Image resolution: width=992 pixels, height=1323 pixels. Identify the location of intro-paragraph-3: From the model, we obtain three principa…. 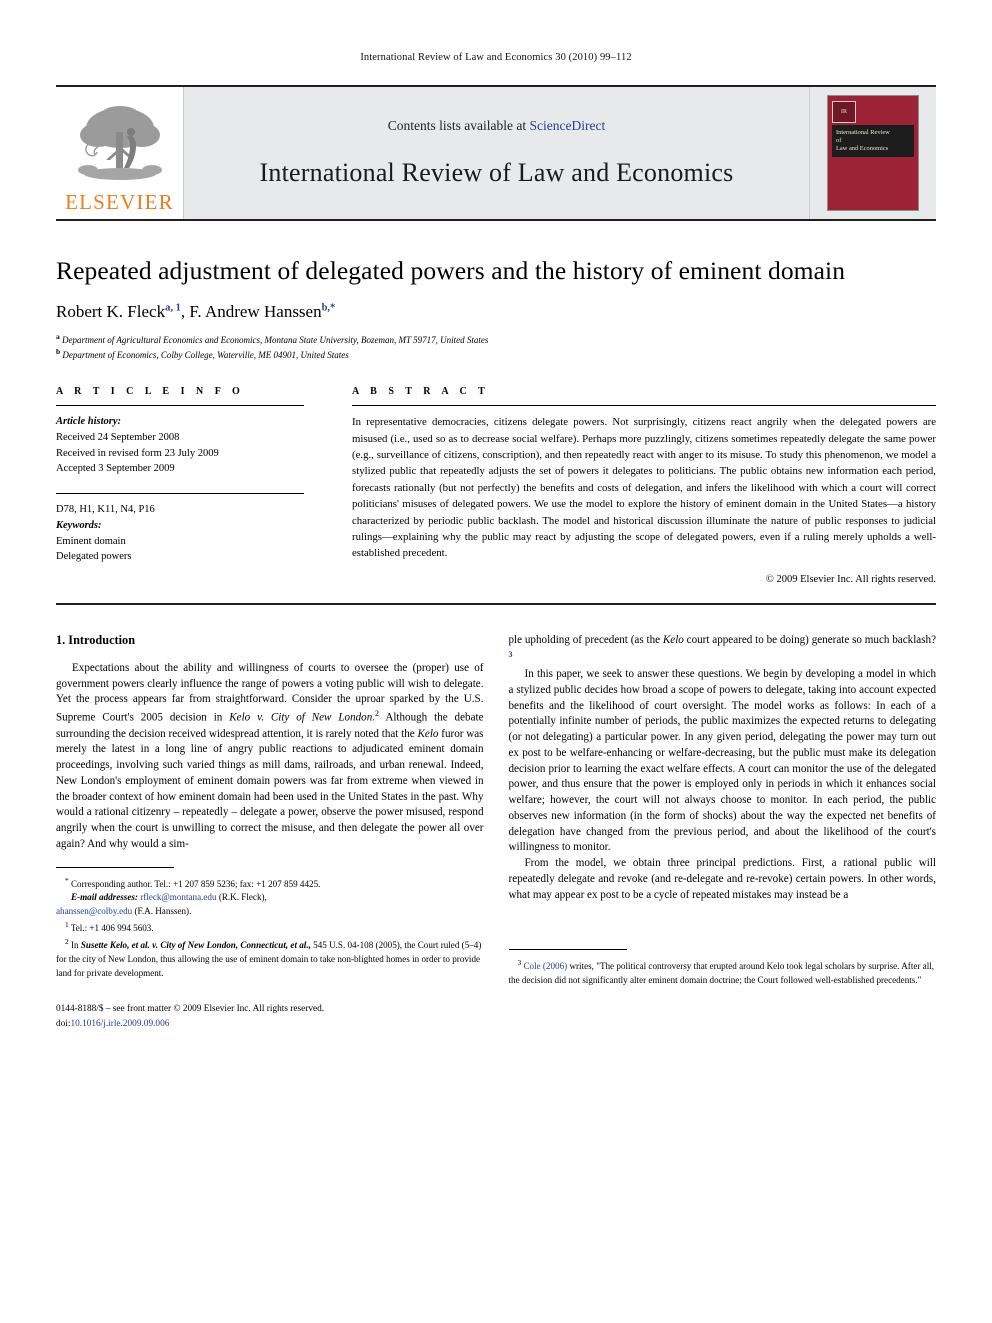
(722, 879).